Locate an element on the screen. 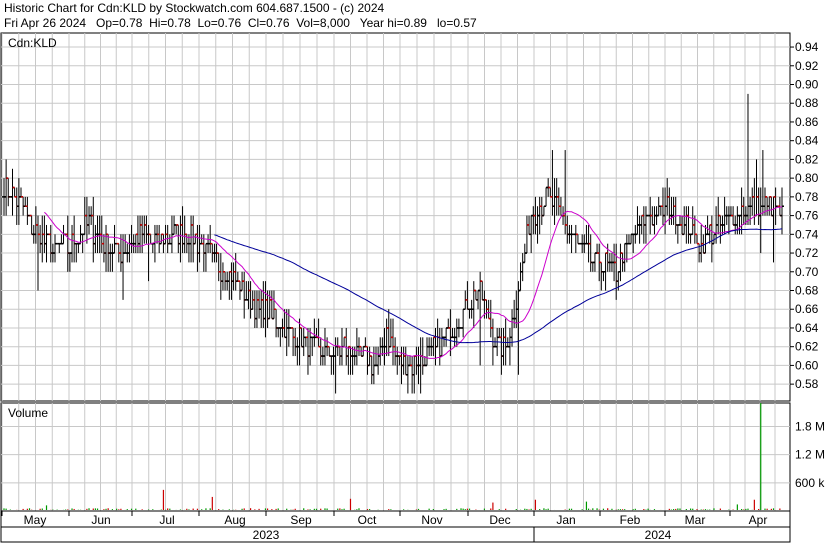 This screenshot has height=543, width=830. month-label-aug: Aug is located at coordinates (234, 520).